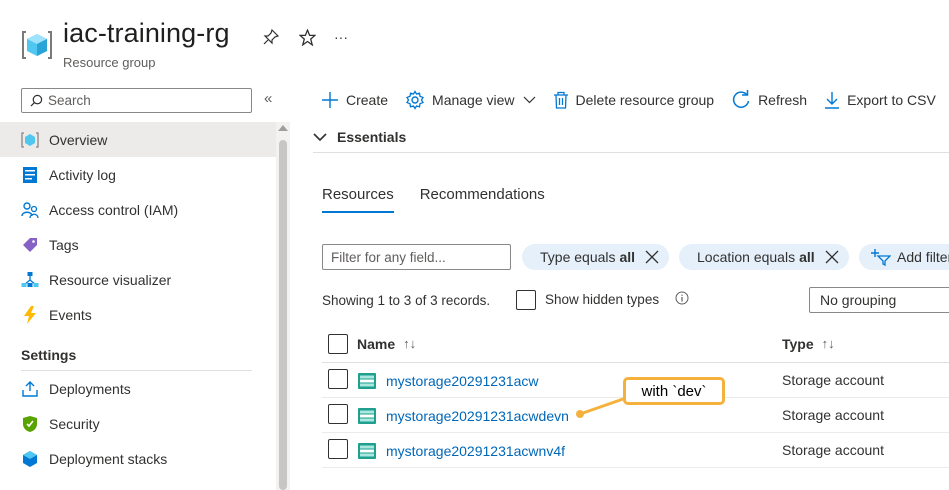 This screenshot has width=949, height=490. I want to click on activity-log-icon, so click(30, 175).